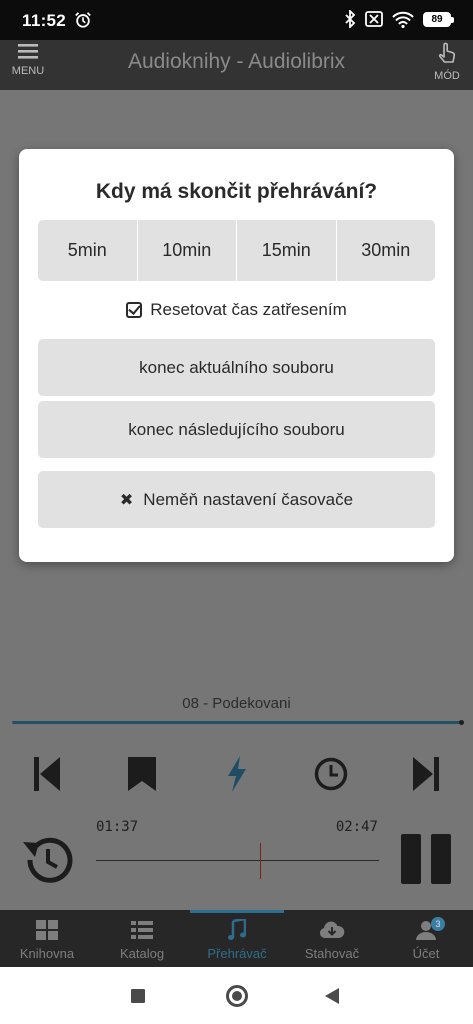 This screenshot has height=1024, width=473. What do you see at coordinates (438, 924) in the screenshot?
I see `account-badge: 3` at bounding box center [438, 924].